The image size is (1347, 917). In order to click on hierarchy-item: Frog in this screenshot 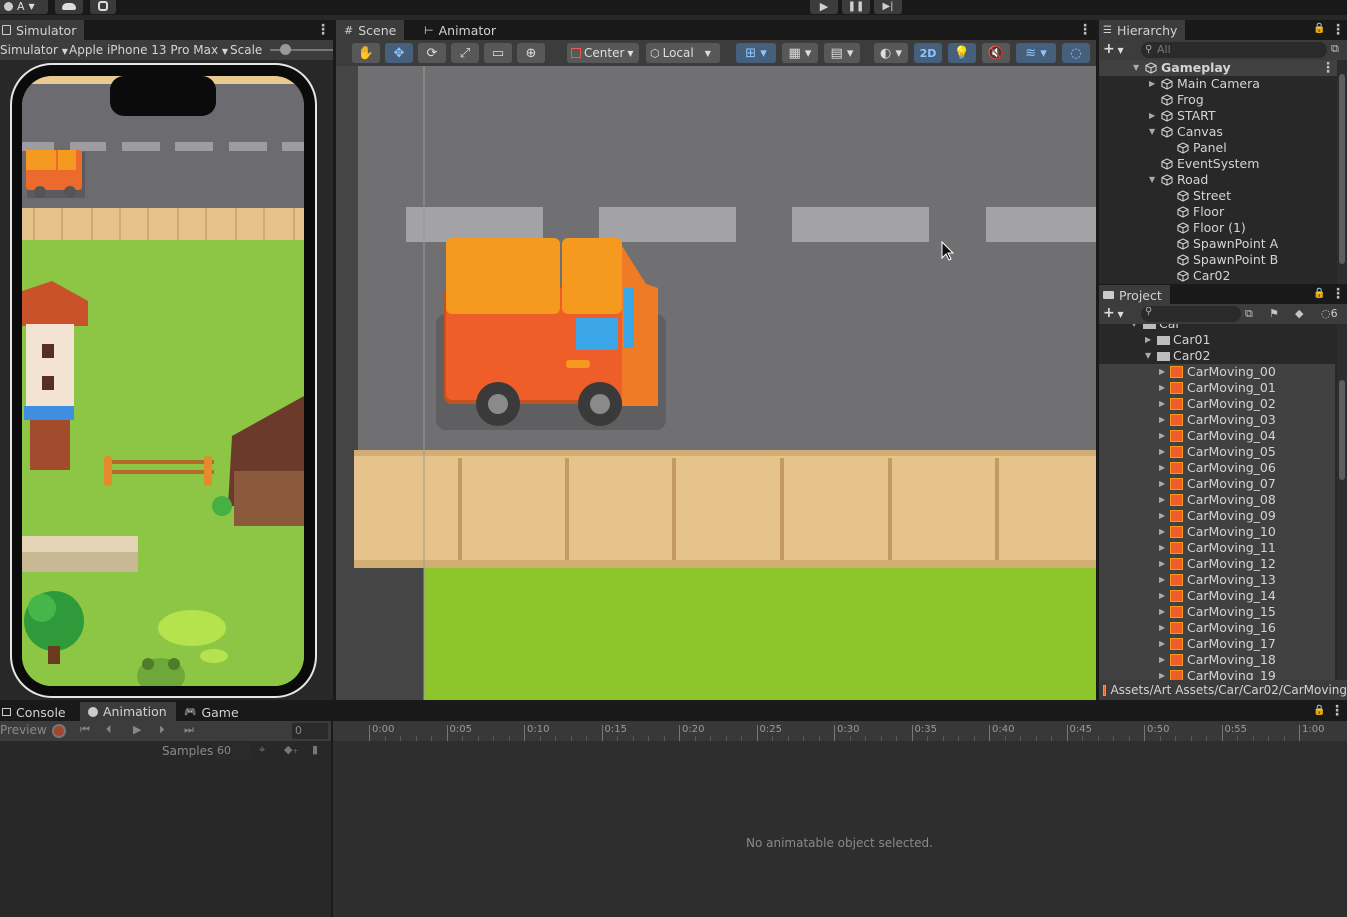, I will do `click(1218, 100)`.